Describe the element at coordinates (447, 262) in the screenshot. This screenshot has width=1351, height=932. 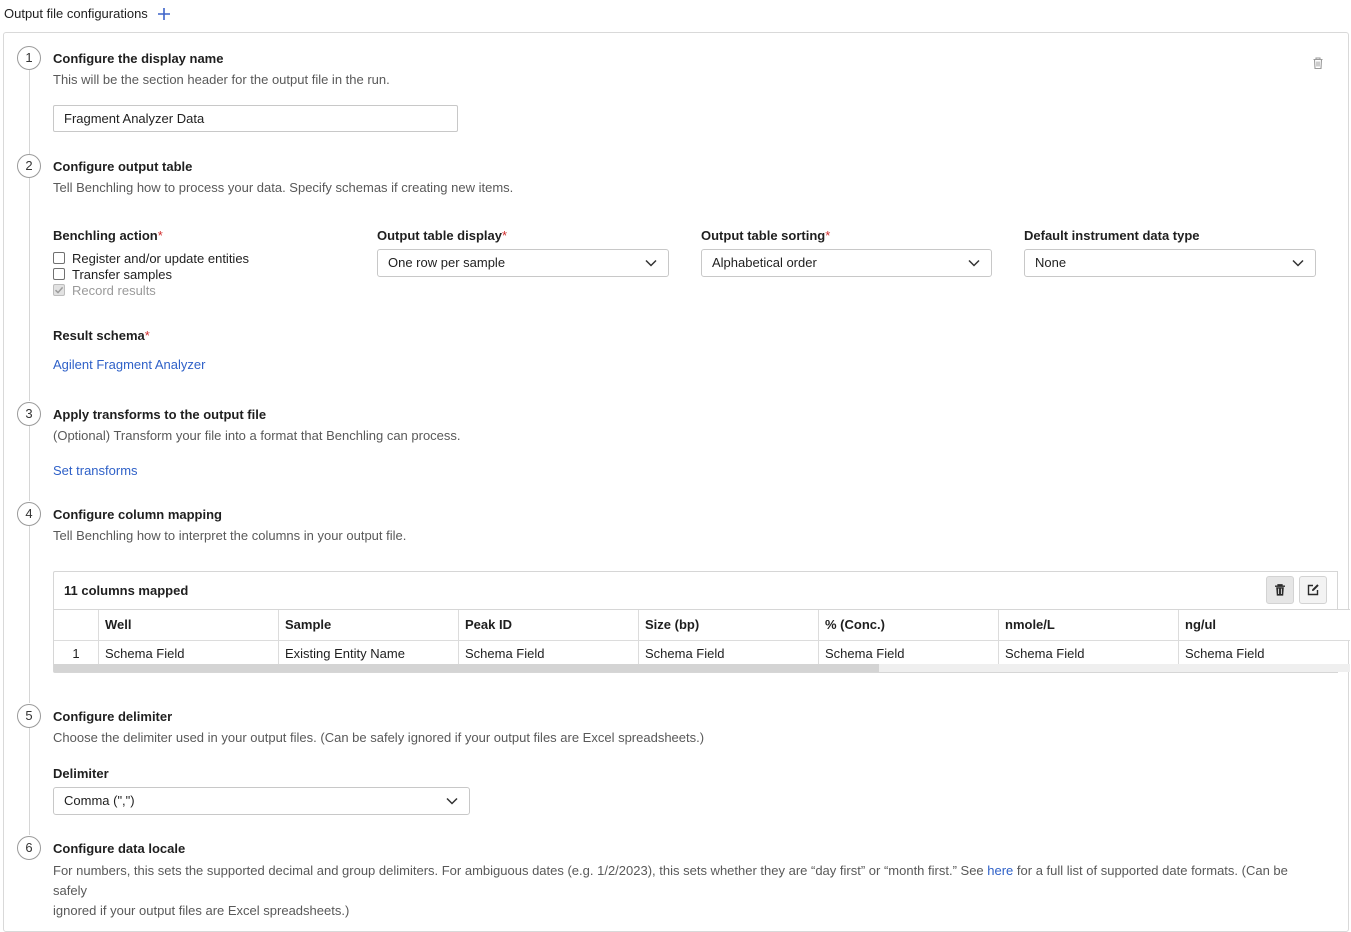
I see `select-value: One row per sample` at that location.